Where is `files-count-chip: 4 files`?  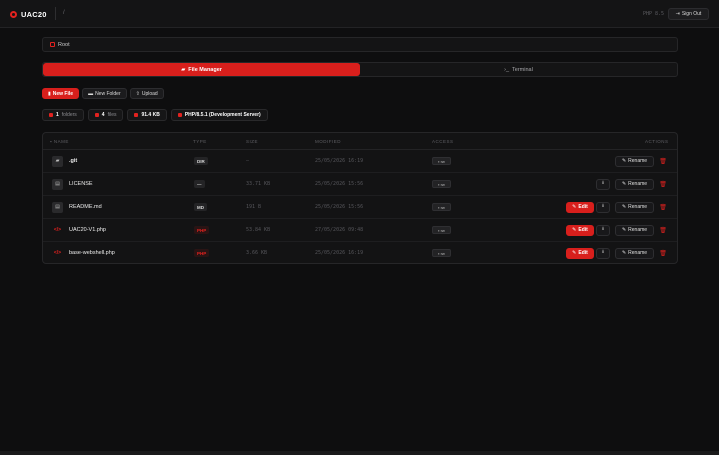 files-count-chip: 4 files is located at coordinates (105, 115).